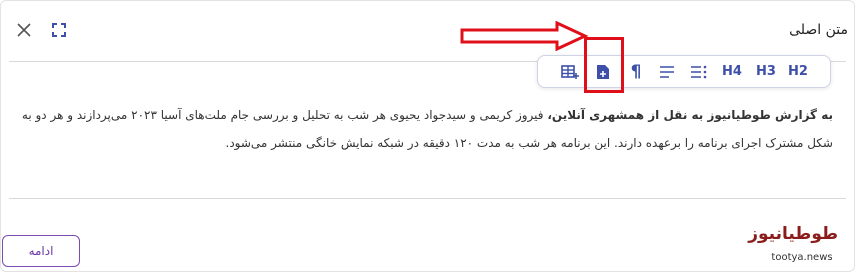  I want to click on list-button, so click(699, 71).